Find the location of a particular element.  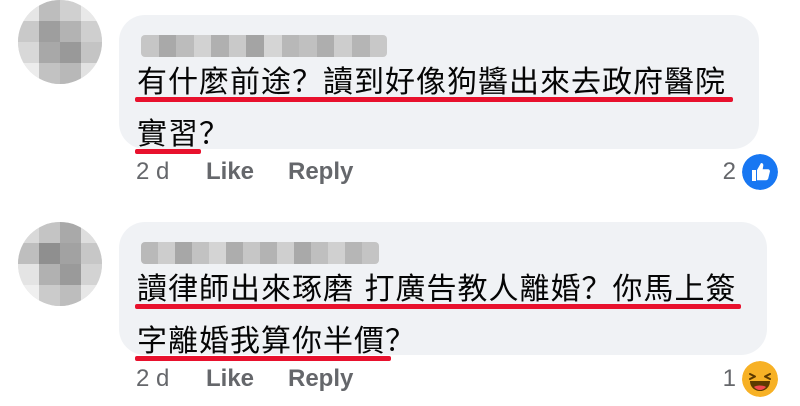

comment-line: 實習？ is located at coordinates (183, 134).